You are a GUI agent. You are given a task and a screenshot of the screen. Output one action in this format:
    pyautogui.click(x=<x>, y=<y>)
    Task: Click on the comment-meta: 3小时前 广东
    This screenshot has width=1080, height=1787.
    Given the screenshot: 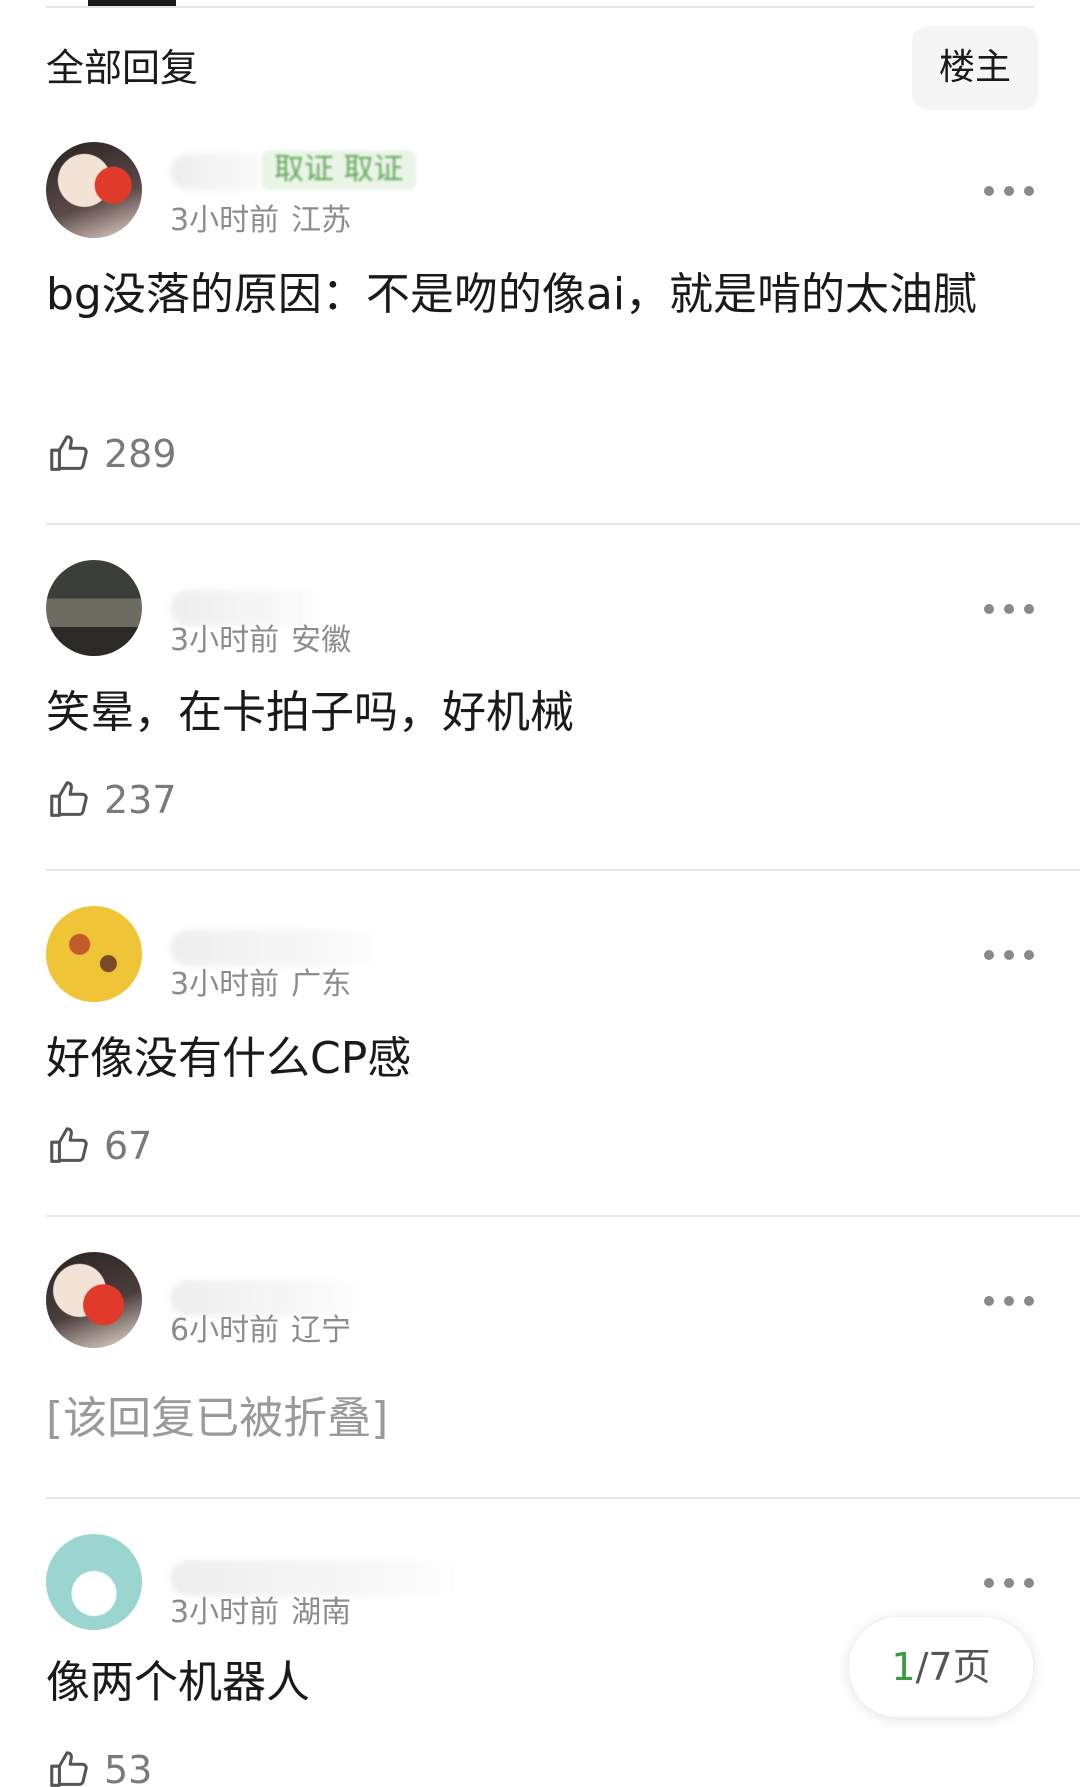 What is the action you would take?
    pyautogui.click(x=260, y=985)
    